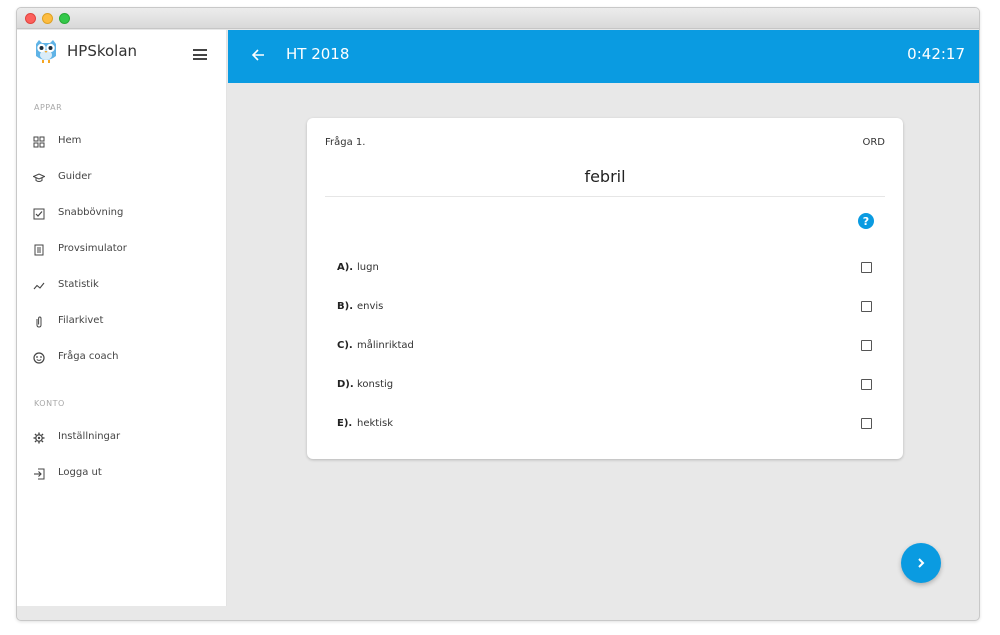 The image size is (1000, 635). I want to click on top-app-bar: HT 2018 0:42:17, so click(603, 56).